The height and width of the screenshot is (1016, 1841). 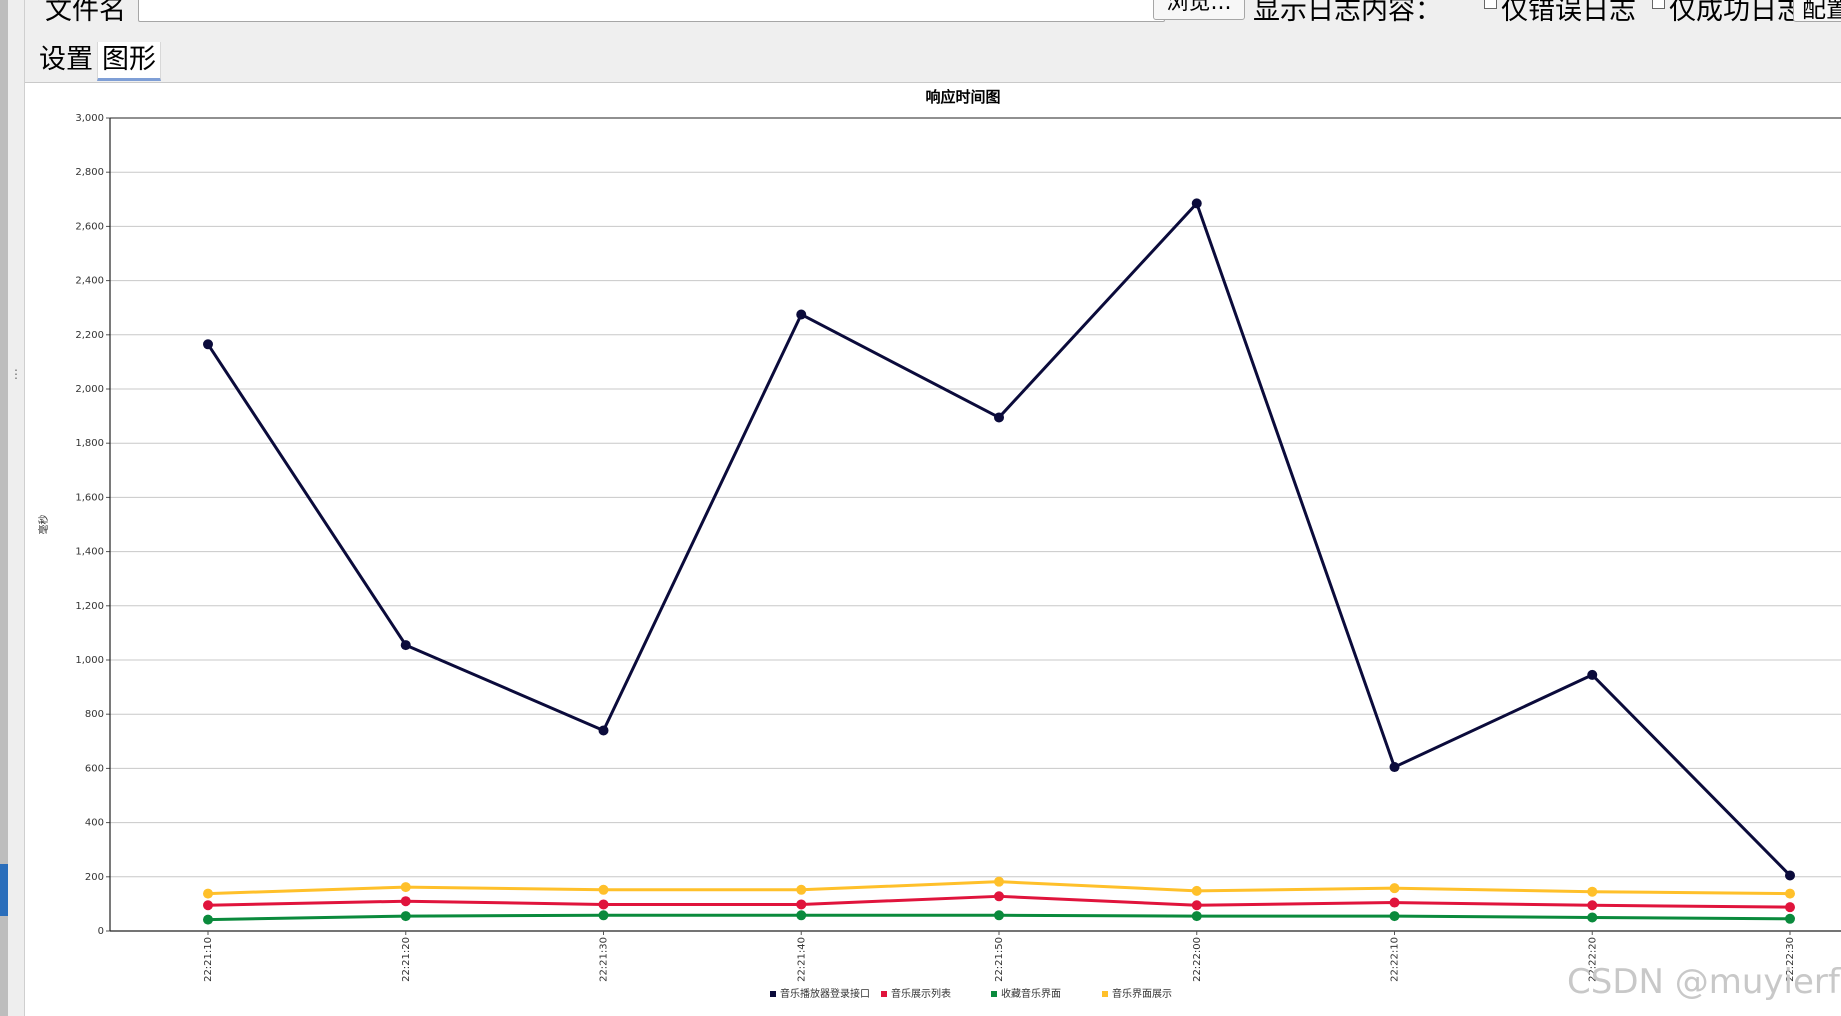 What do you see at coordinates (16, 377) in the screenshot?
I see `drag-handle-icon: ⋮` at bounding box center [16, 377].